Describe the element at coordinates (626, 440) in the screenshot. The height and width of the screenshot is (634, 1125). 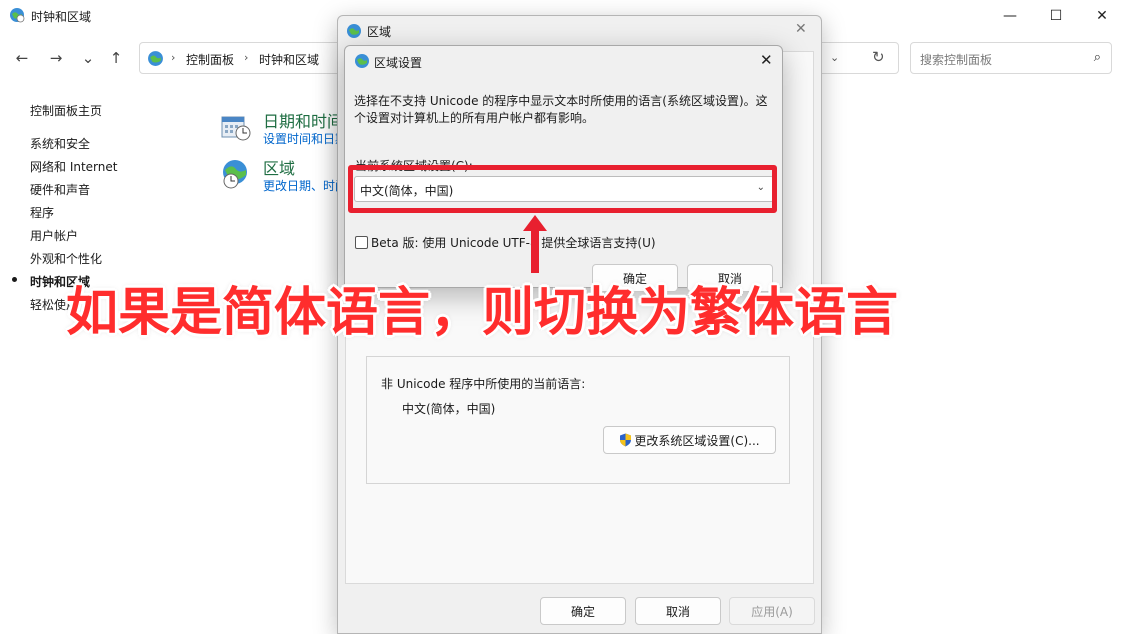
I see `uac-shield-icon` at that location.